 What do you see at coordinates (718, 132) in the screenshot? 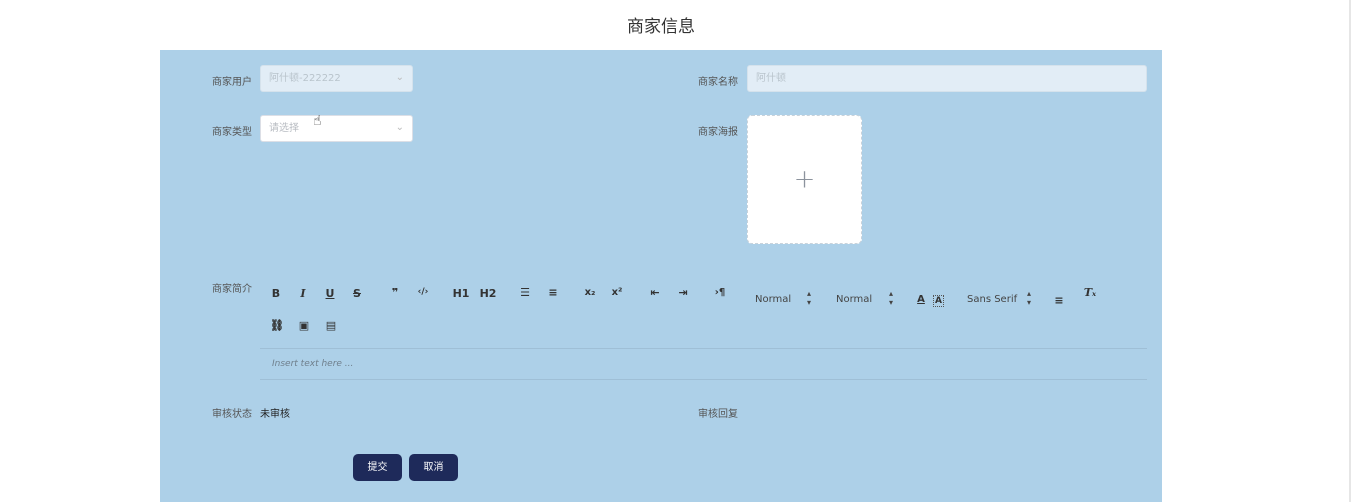
I see `merchant-poster-label: 商家海报` at bounding box center [718, 132].